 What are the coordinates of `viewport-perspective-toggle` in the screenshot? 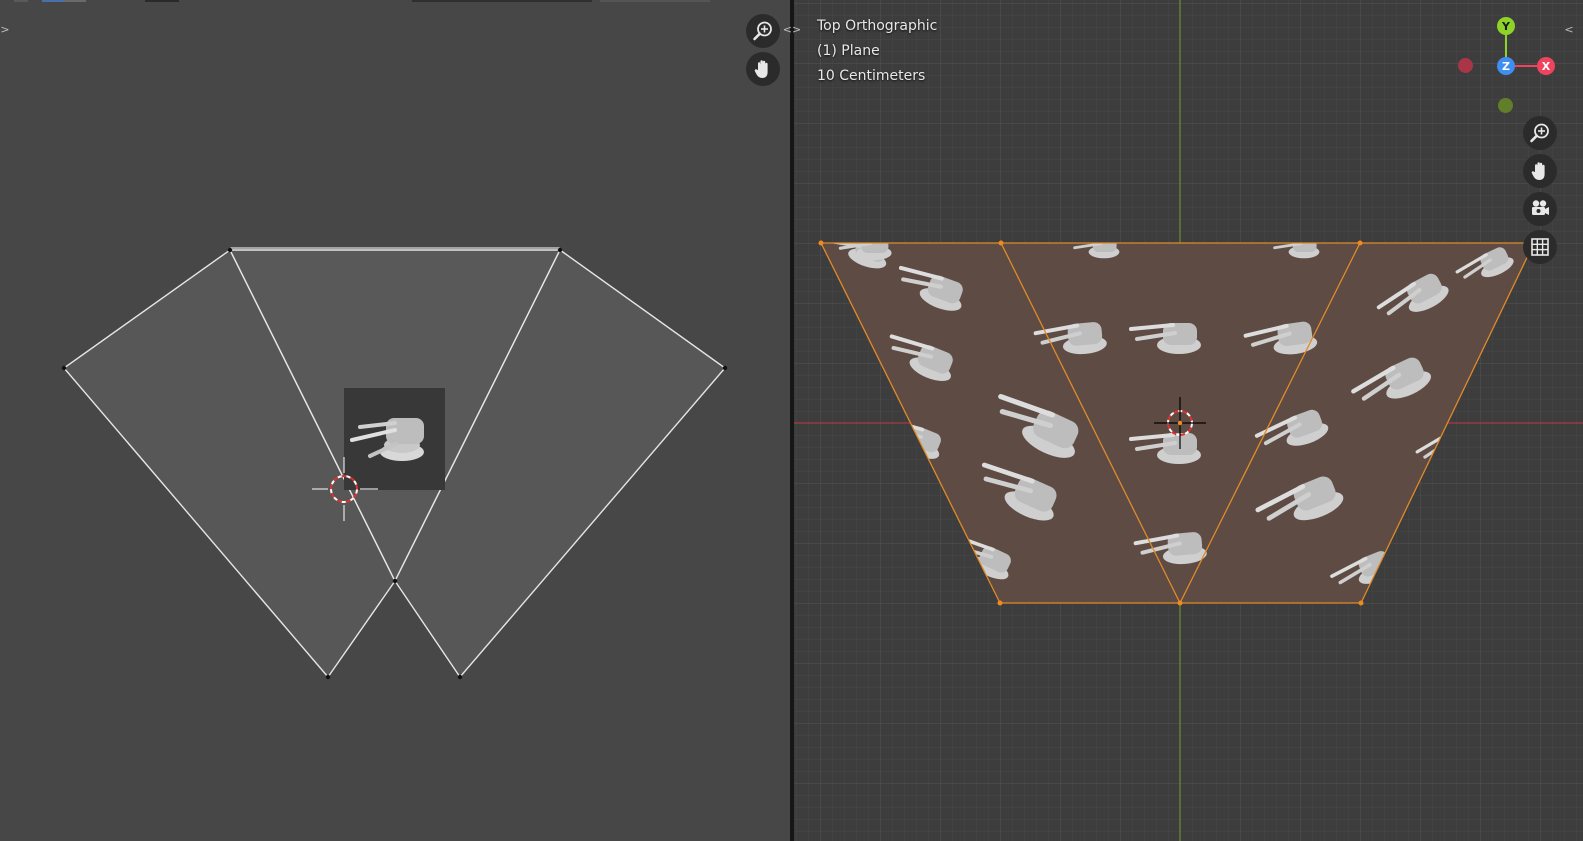 It's located at (1540, 247).